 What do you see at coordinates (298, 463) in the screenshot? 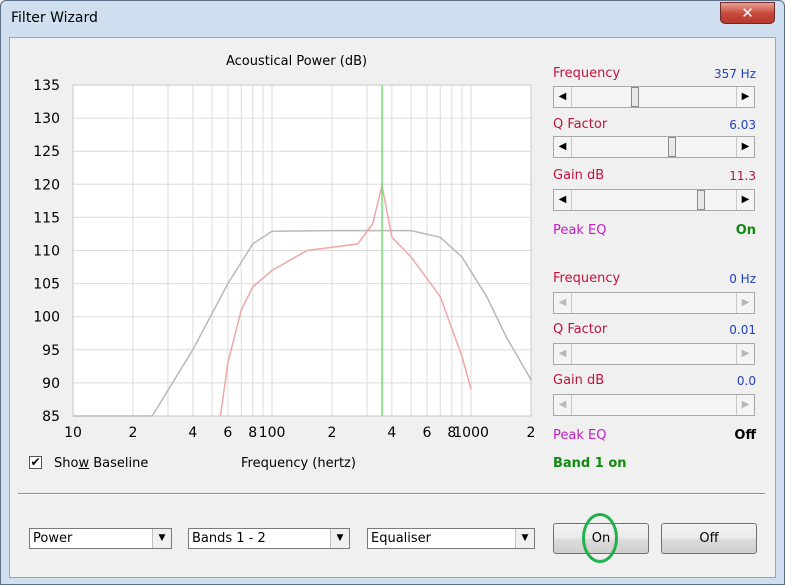
I see `x-axis-label: Frequency (hertz)` at bounding box center [298, 463].